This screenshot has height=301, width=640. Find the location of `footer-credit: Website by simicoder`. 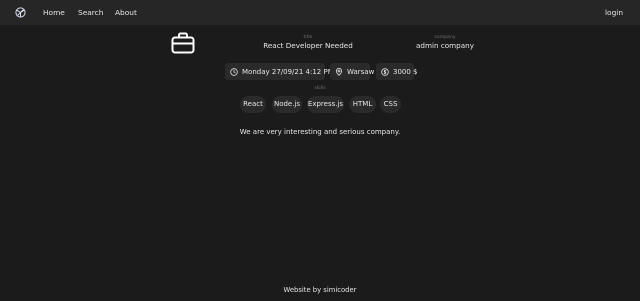

footer-credit: Website by simicoder is located at coordinates (320, 290).